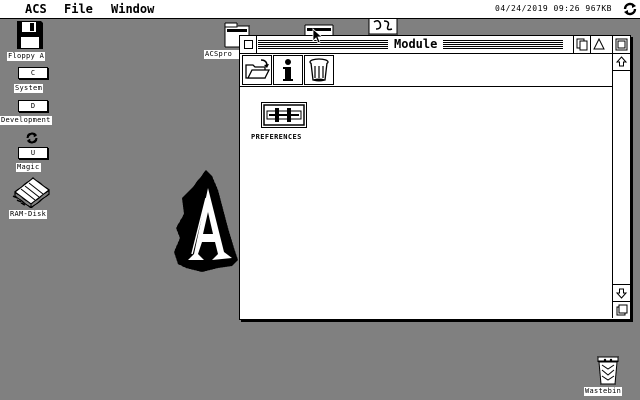  I want to click on wastebin-label: Wastebin, so click(603, 391).